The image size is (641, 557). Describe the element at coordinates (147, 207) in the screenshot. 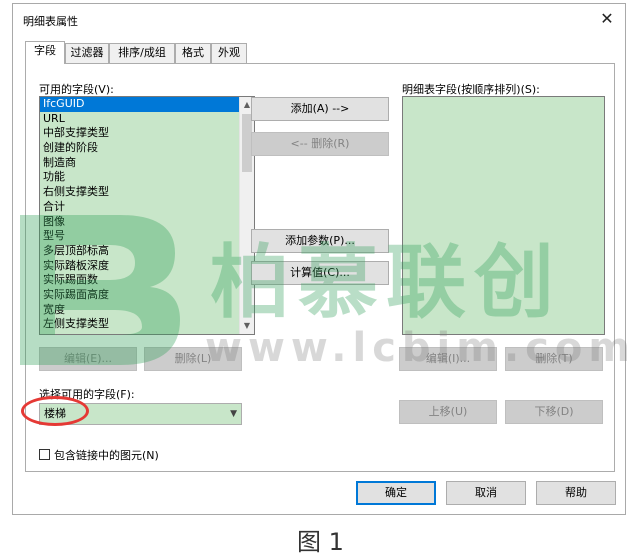

I see `list-item: 合计` at that location.